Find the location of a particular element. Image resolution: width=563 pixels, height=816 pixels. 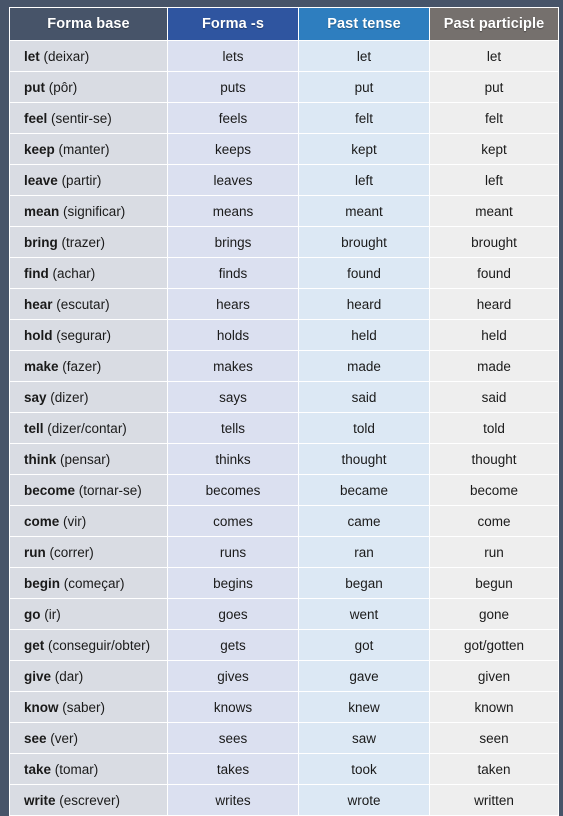

cell-past-tense: ran is located at coordinates (364, 552).